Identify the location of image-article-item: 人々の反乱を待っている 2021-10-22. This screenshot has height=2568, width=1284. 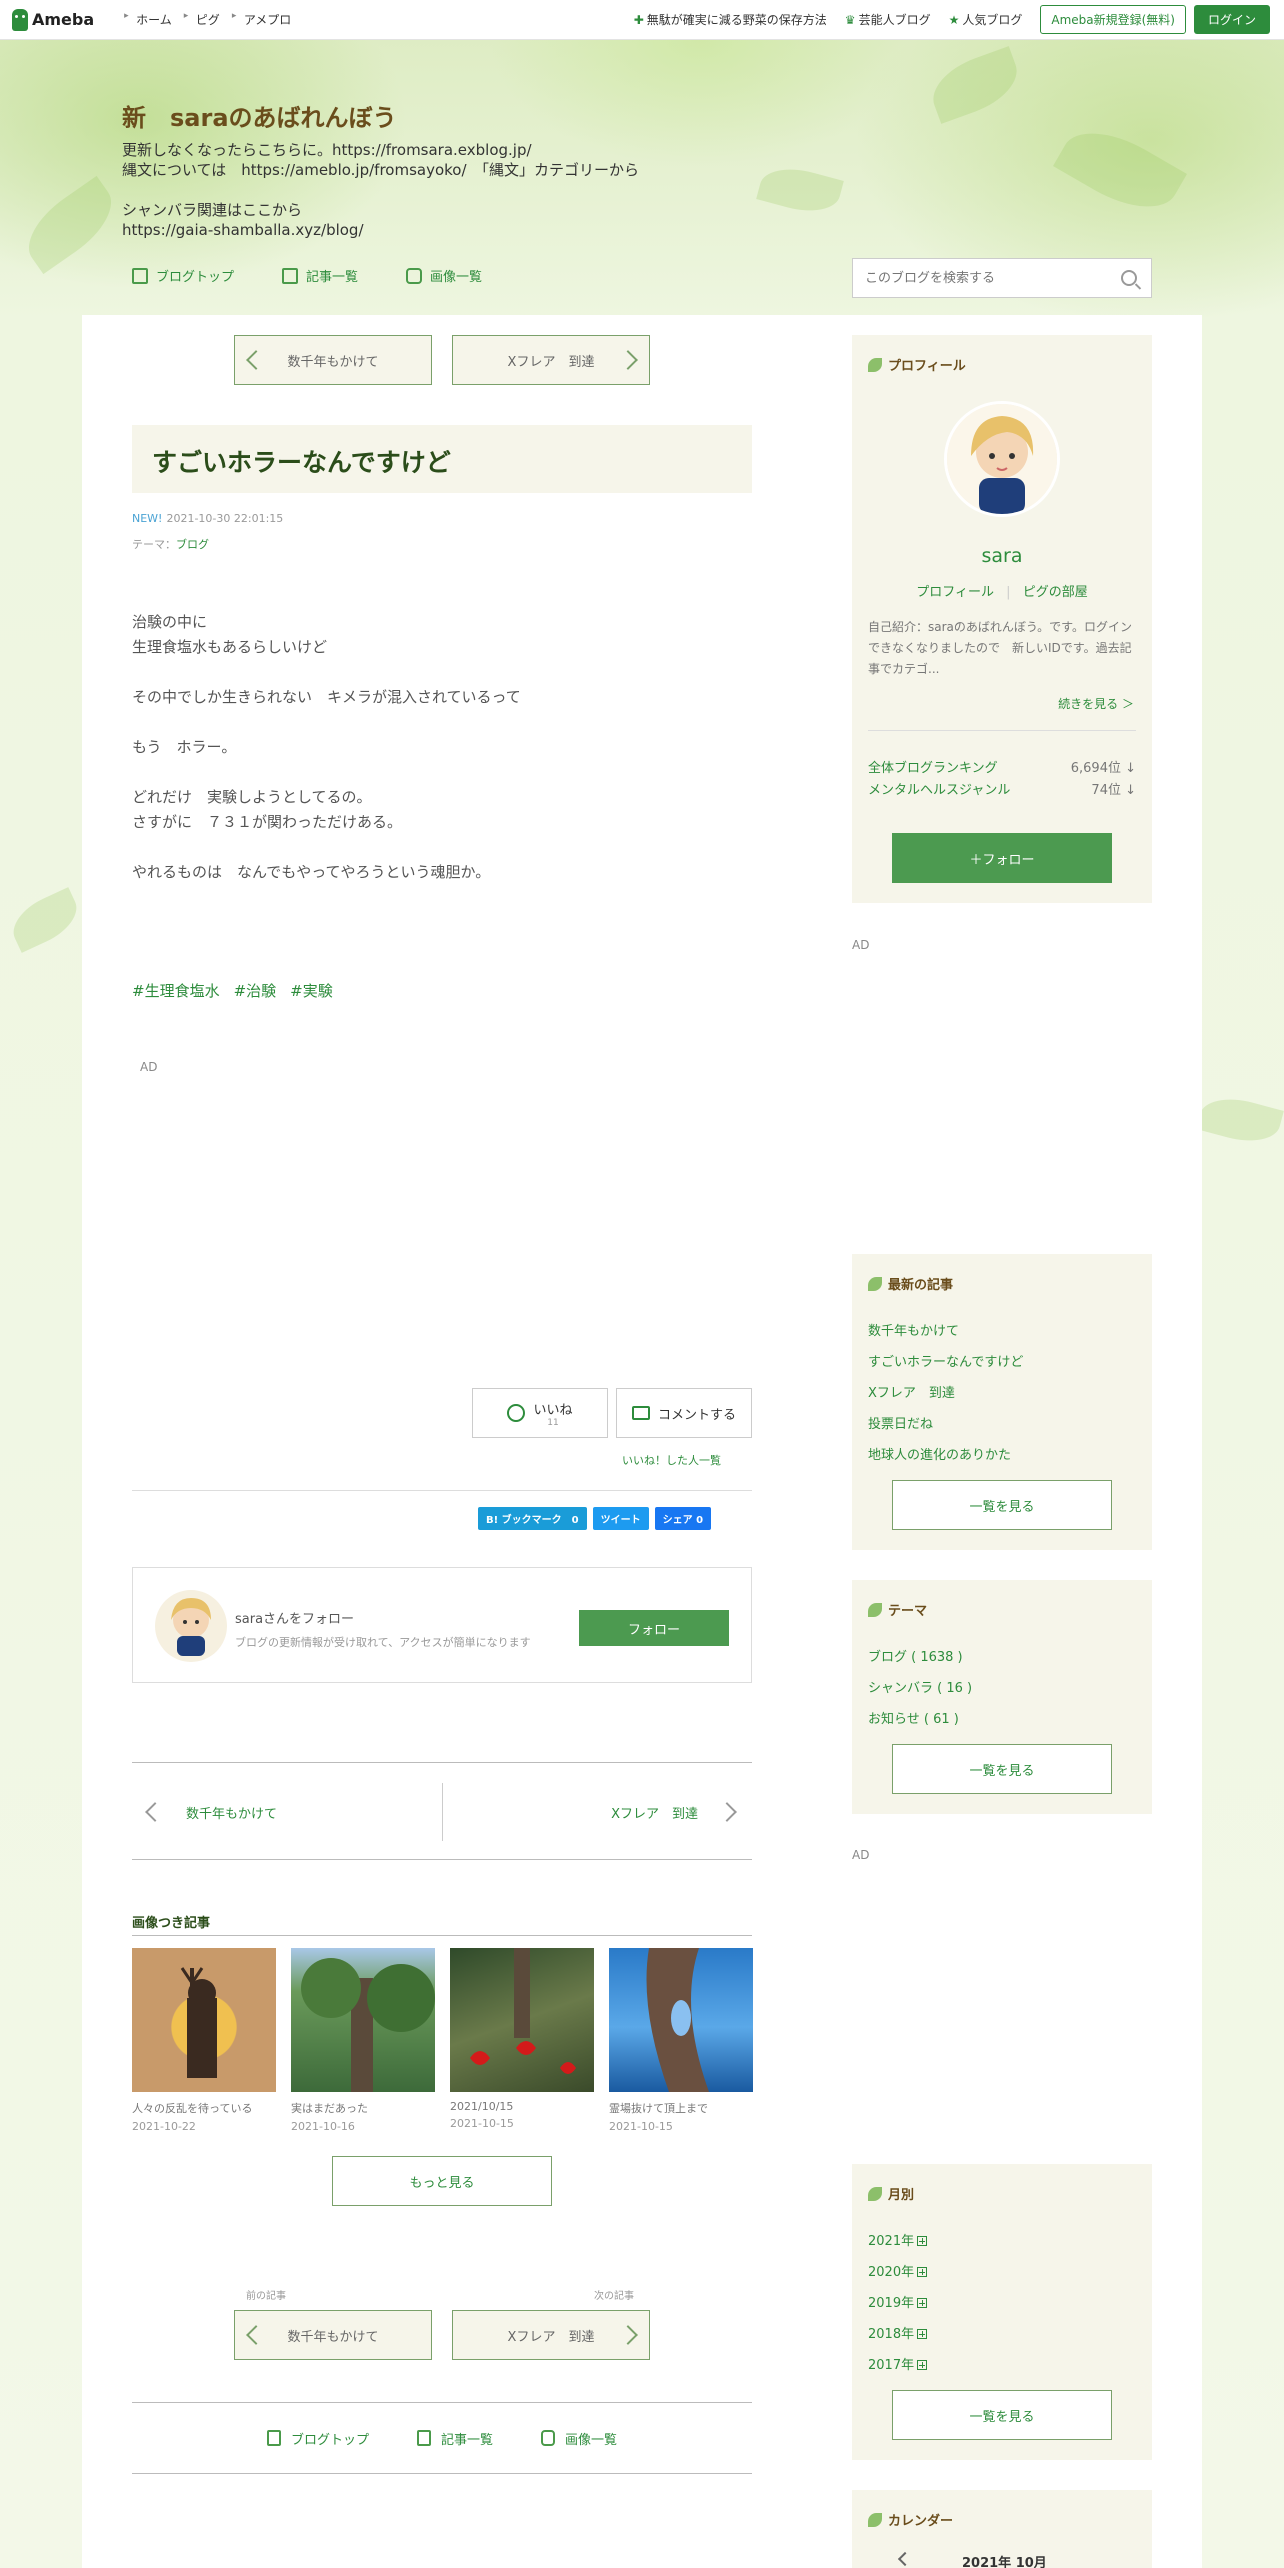
(204, 2040).